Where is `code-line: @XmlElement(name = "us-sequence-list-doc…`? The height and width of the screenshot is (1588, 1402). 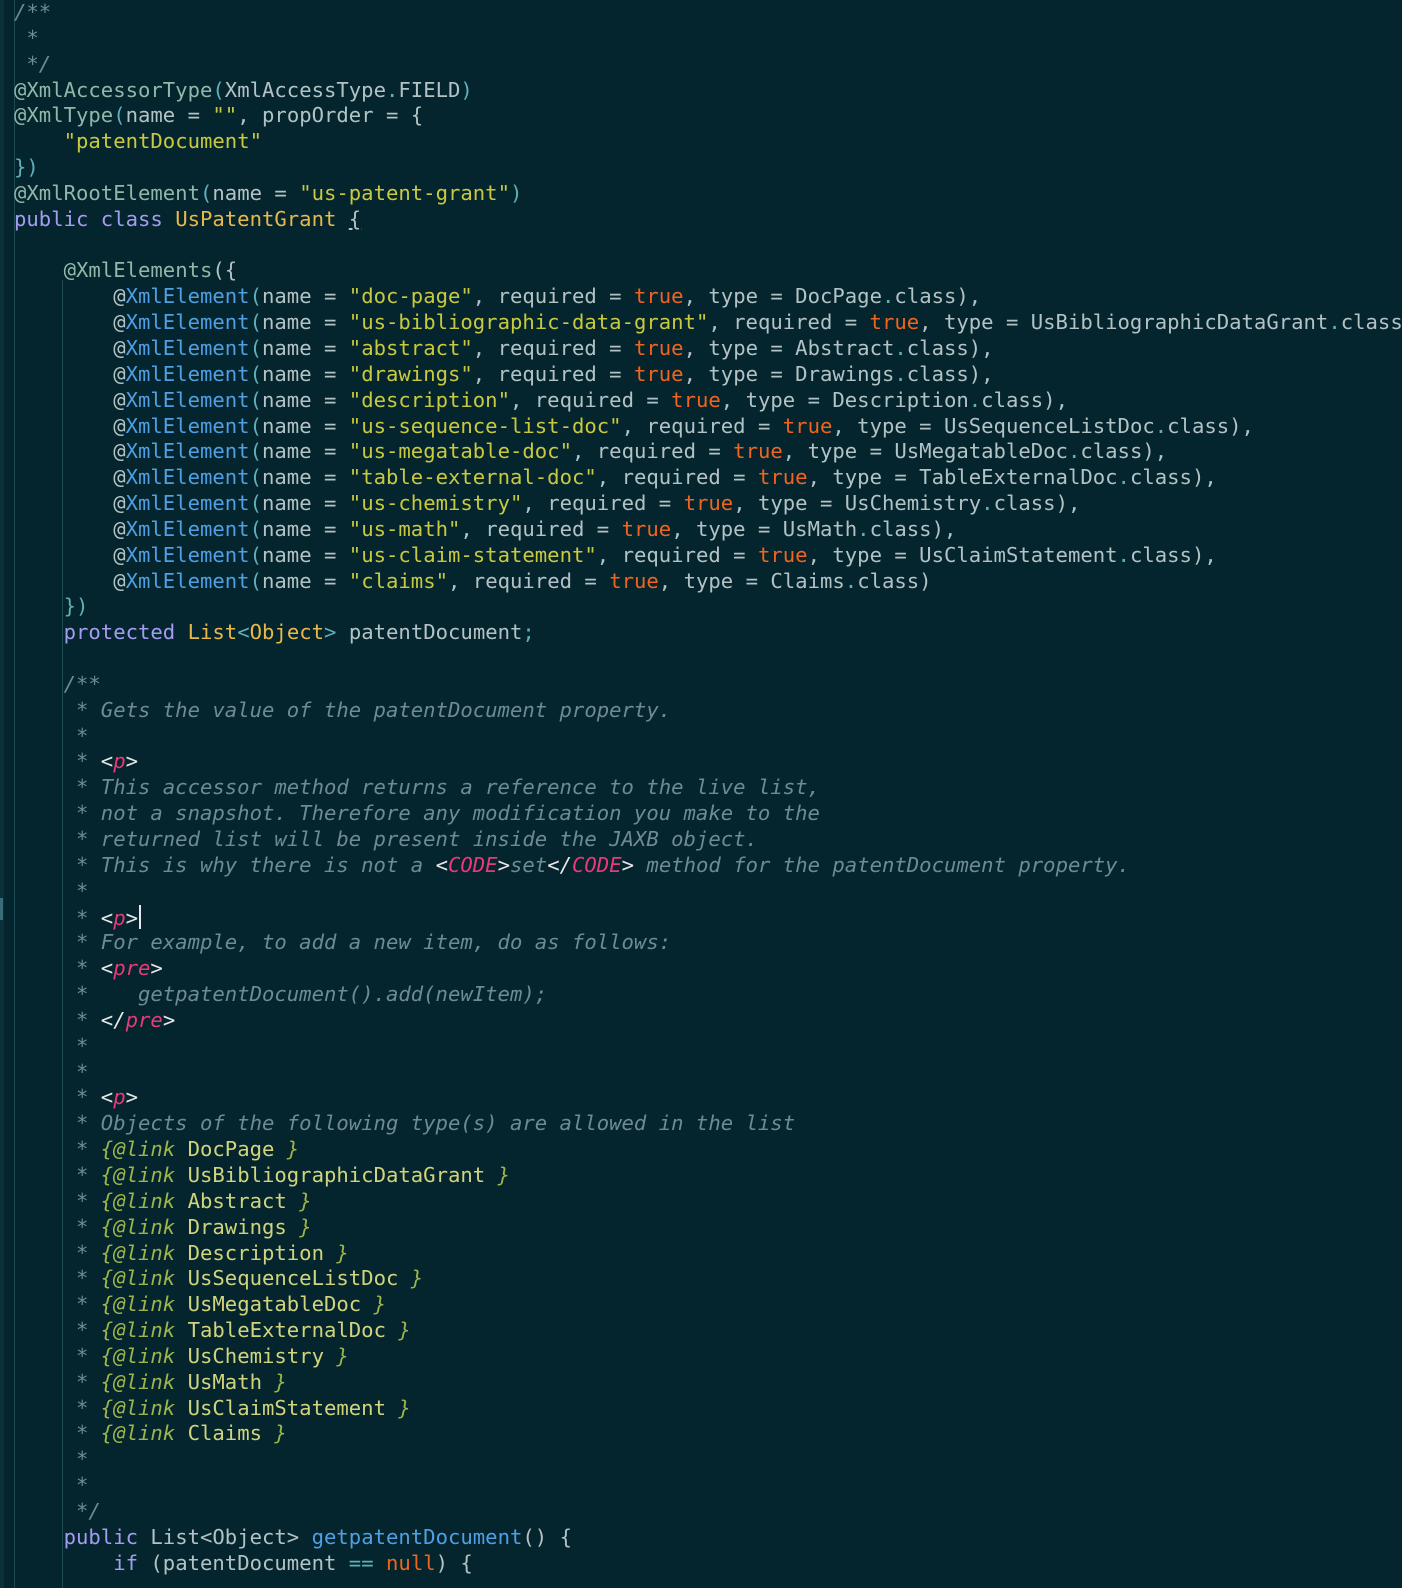
code-line: @XmlElement(name = "us-sequence-list-doc… is located at coordinates (701, 427).